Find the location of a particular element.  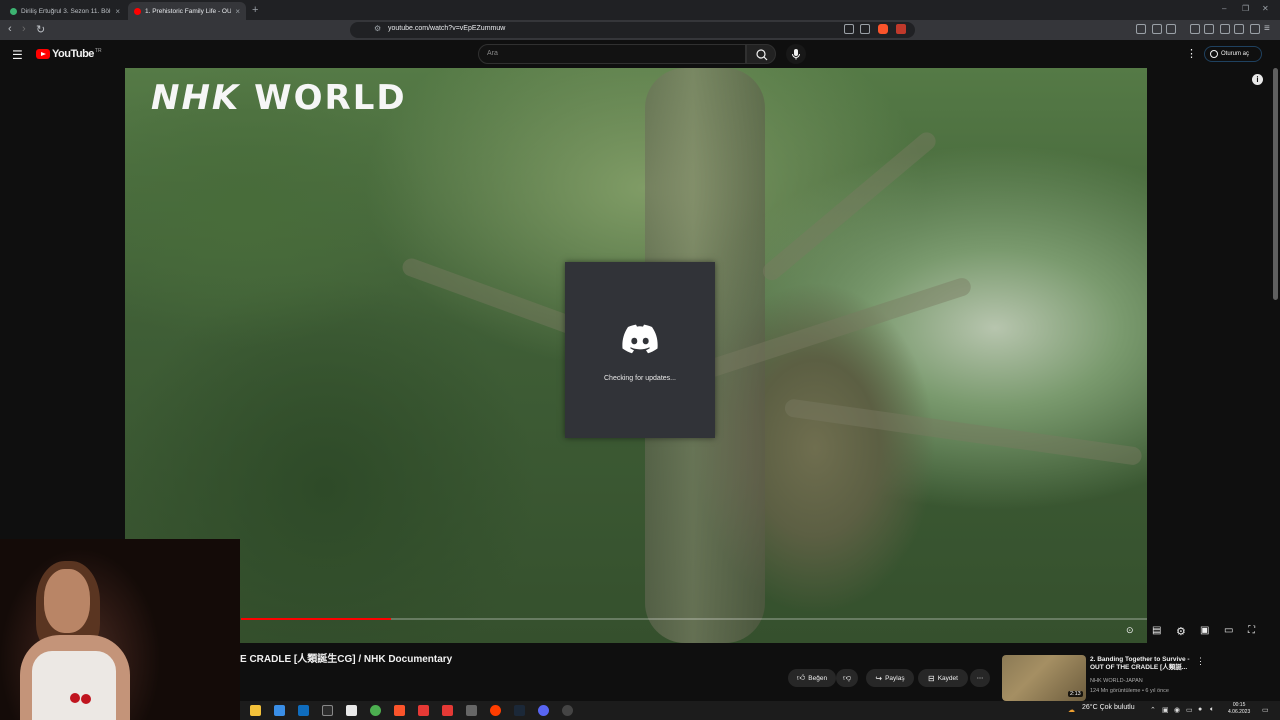

microphone-icon is located at coordinates (796, 54).